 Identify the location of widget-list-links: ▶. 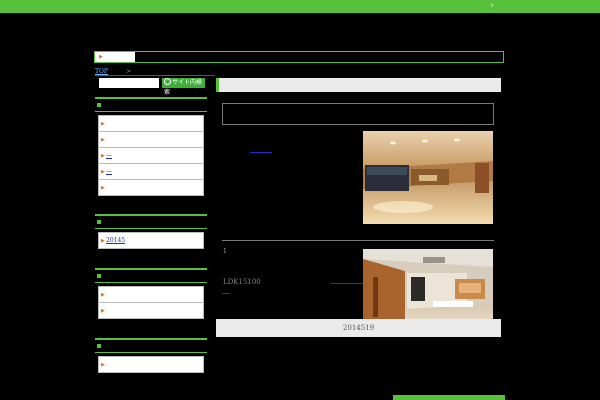
(151, 364).